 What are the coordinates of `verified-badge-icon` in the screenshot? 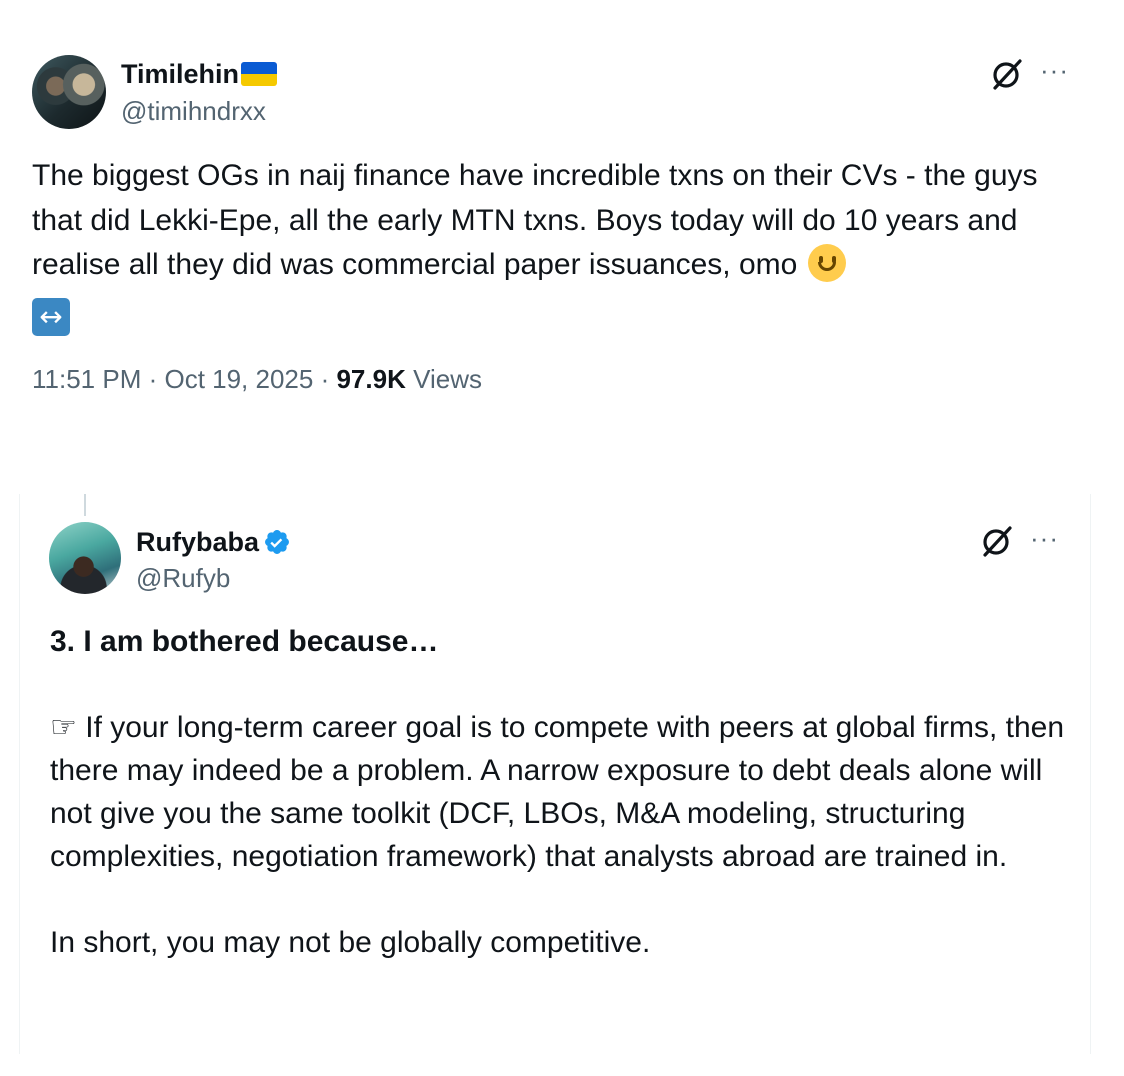 It's located at (277, 542).